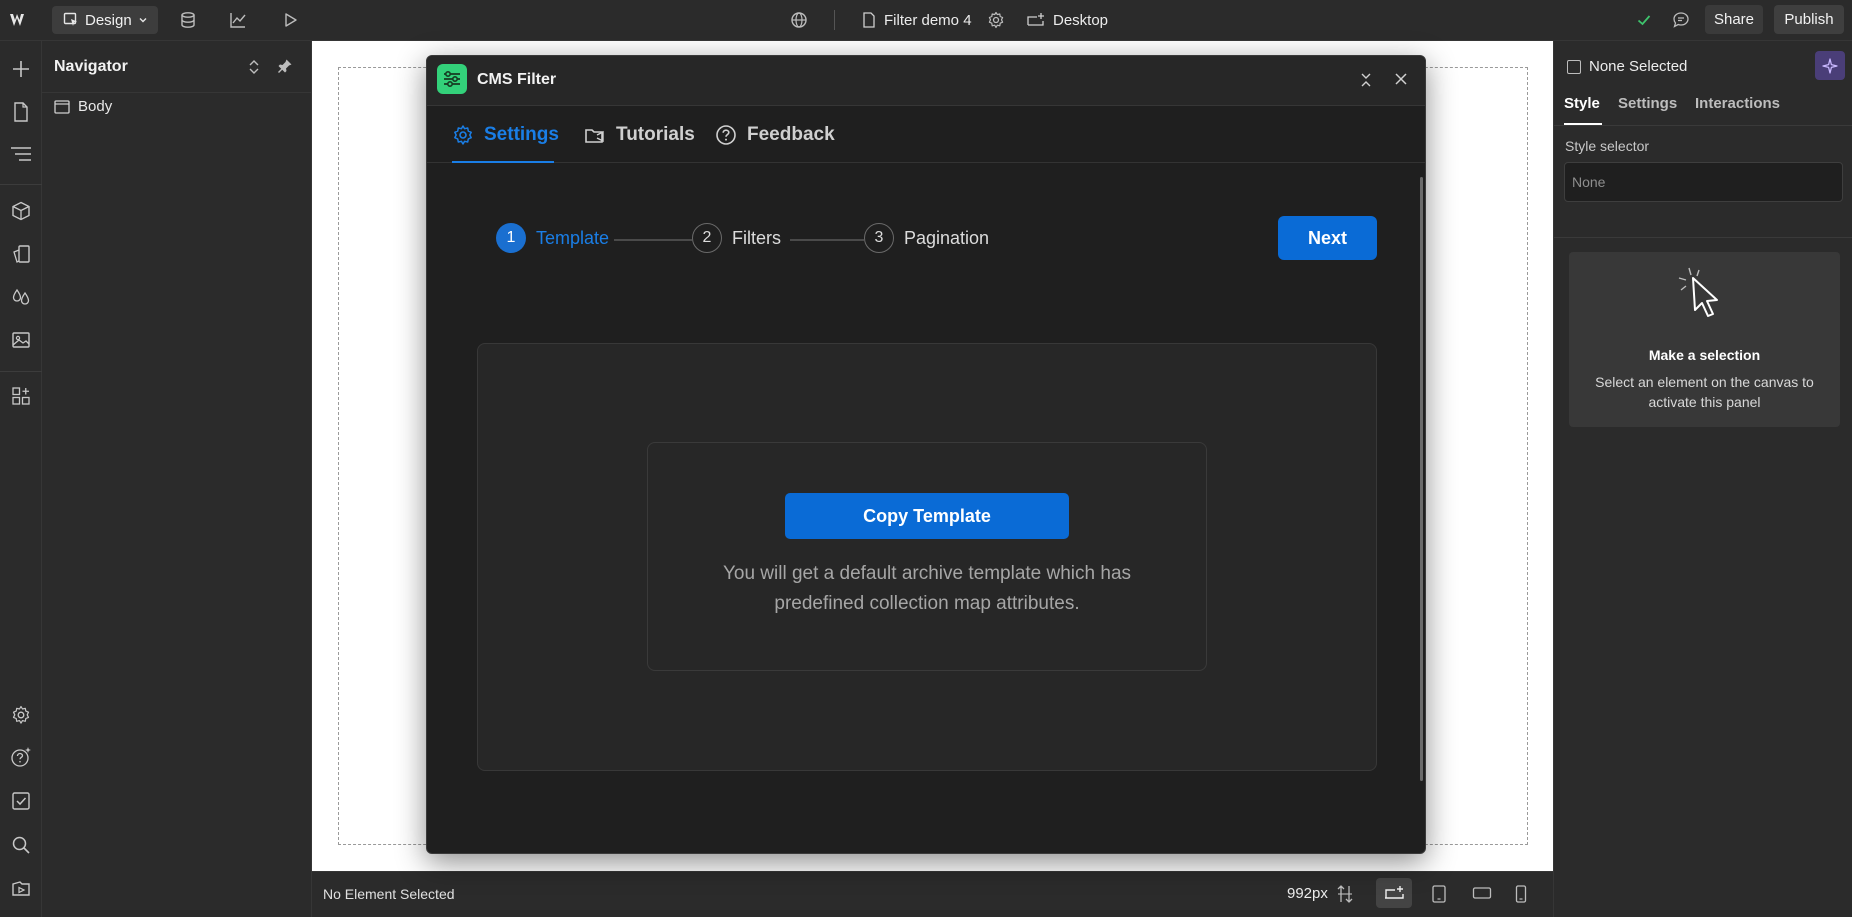  I want to click on copy-template-button: Copy Template, so click(927, 516).